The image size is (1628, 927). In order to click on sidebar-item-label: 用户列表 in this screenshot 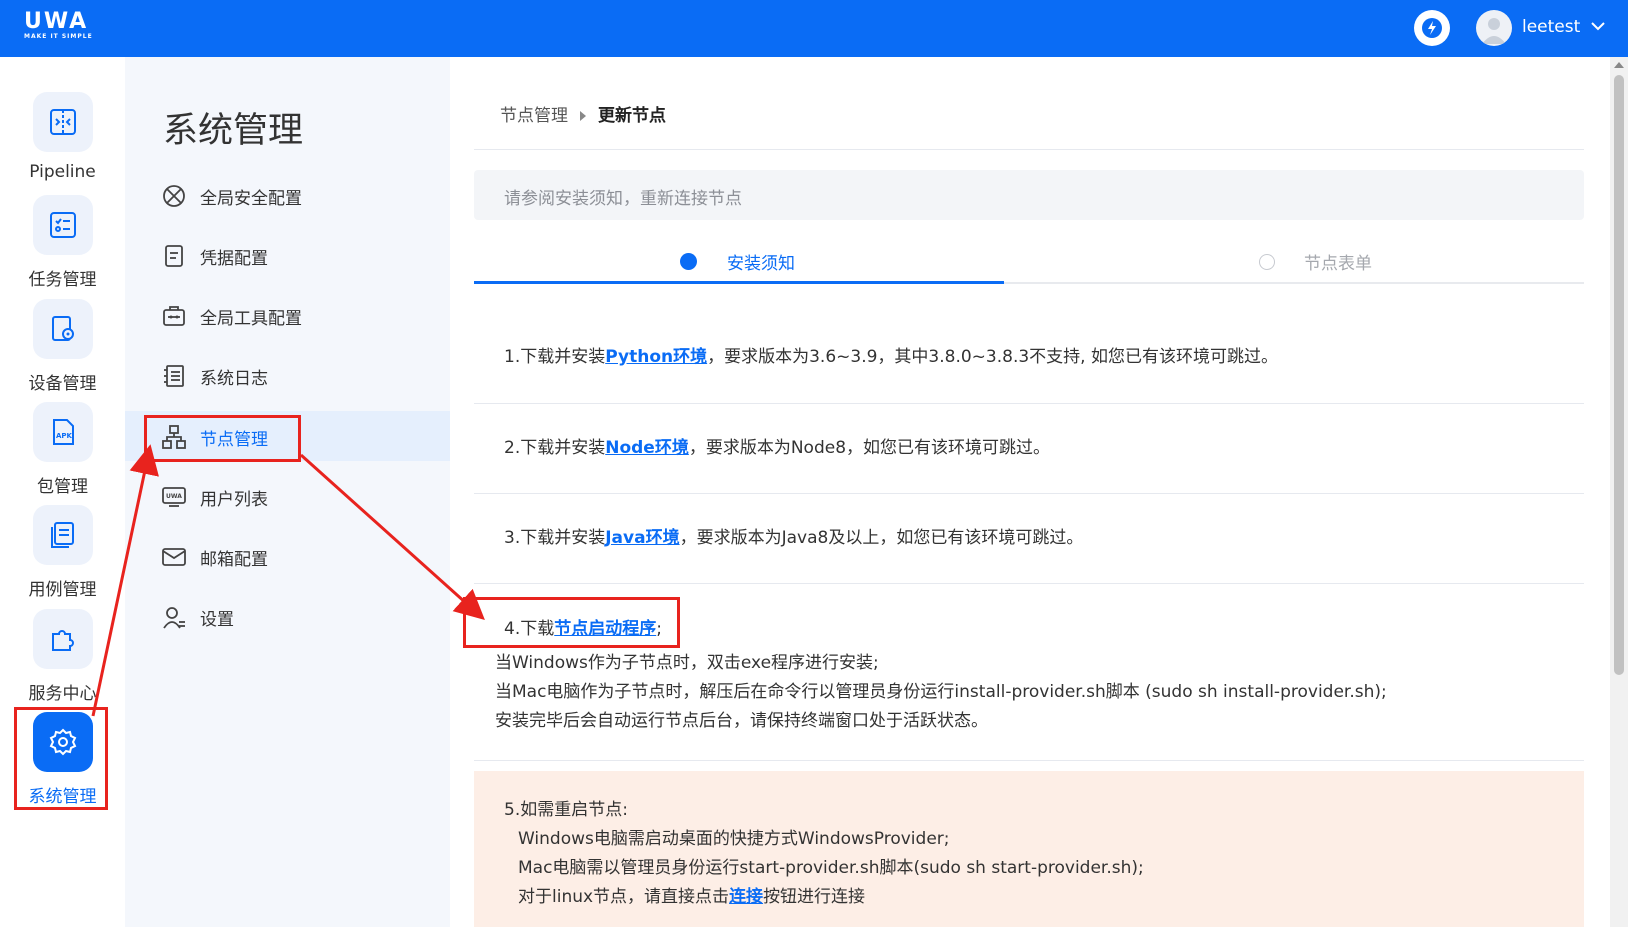, I will do `click(234, 500)`.